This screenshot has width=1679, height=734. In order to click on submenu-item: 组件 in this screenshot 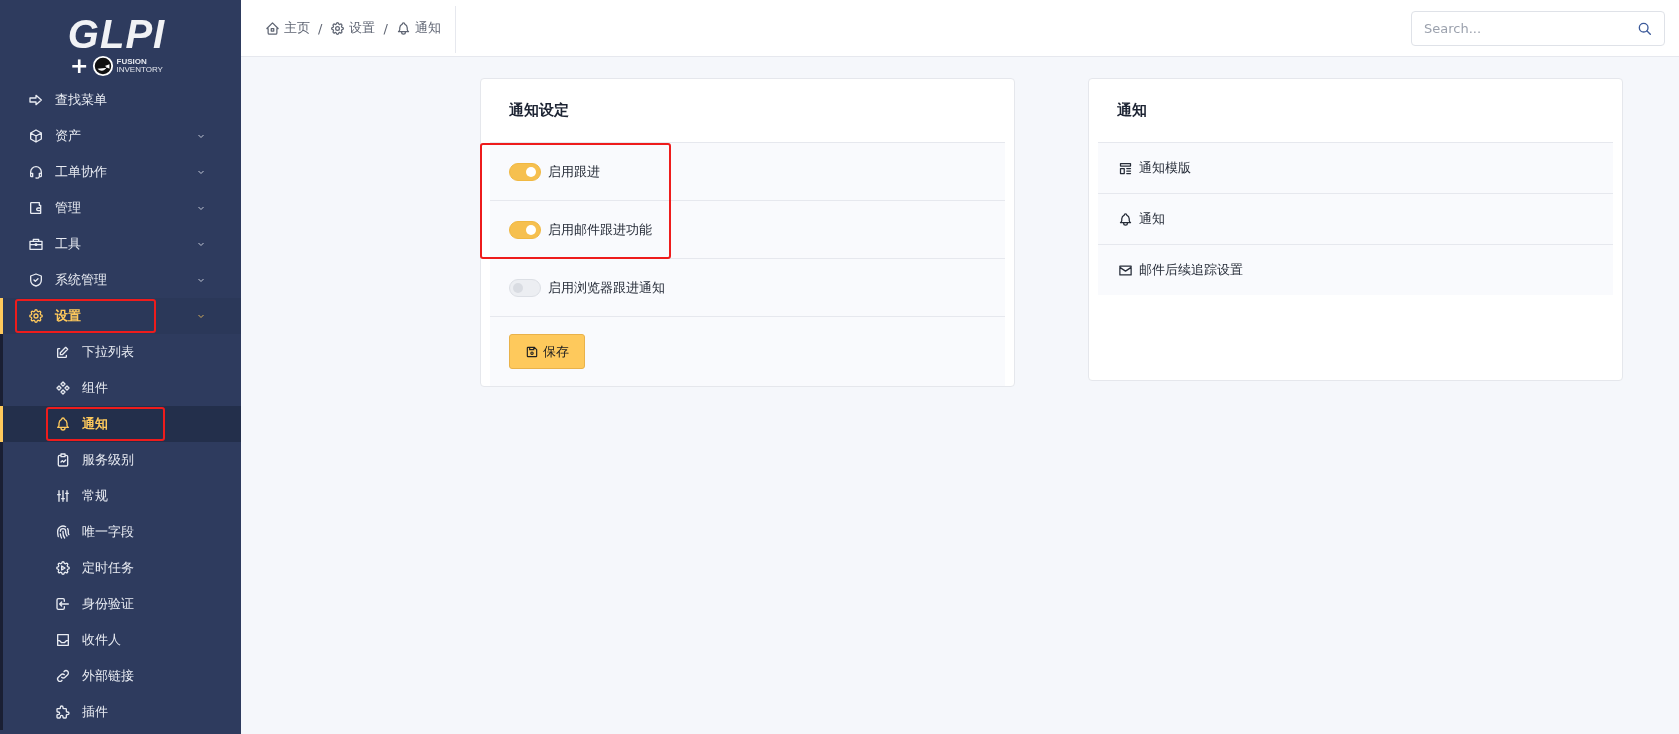, I will do `click(122, 388)`.